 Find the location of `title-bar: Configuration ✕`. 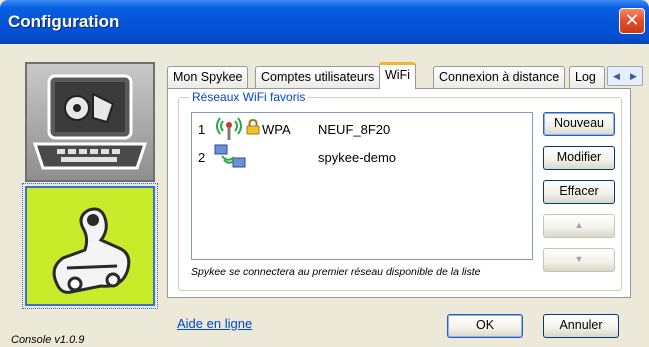

title-bar: Configuration ✕ is located at coordinates (324, 22).